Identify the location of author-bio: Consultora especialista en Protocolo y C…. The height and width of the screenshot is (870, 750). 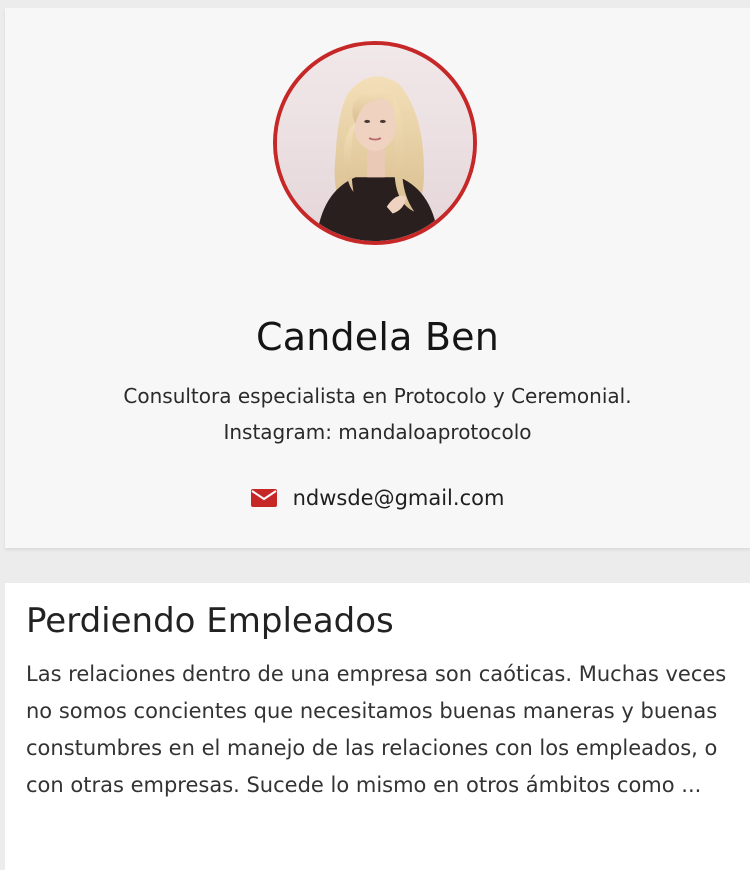
(377, 414).